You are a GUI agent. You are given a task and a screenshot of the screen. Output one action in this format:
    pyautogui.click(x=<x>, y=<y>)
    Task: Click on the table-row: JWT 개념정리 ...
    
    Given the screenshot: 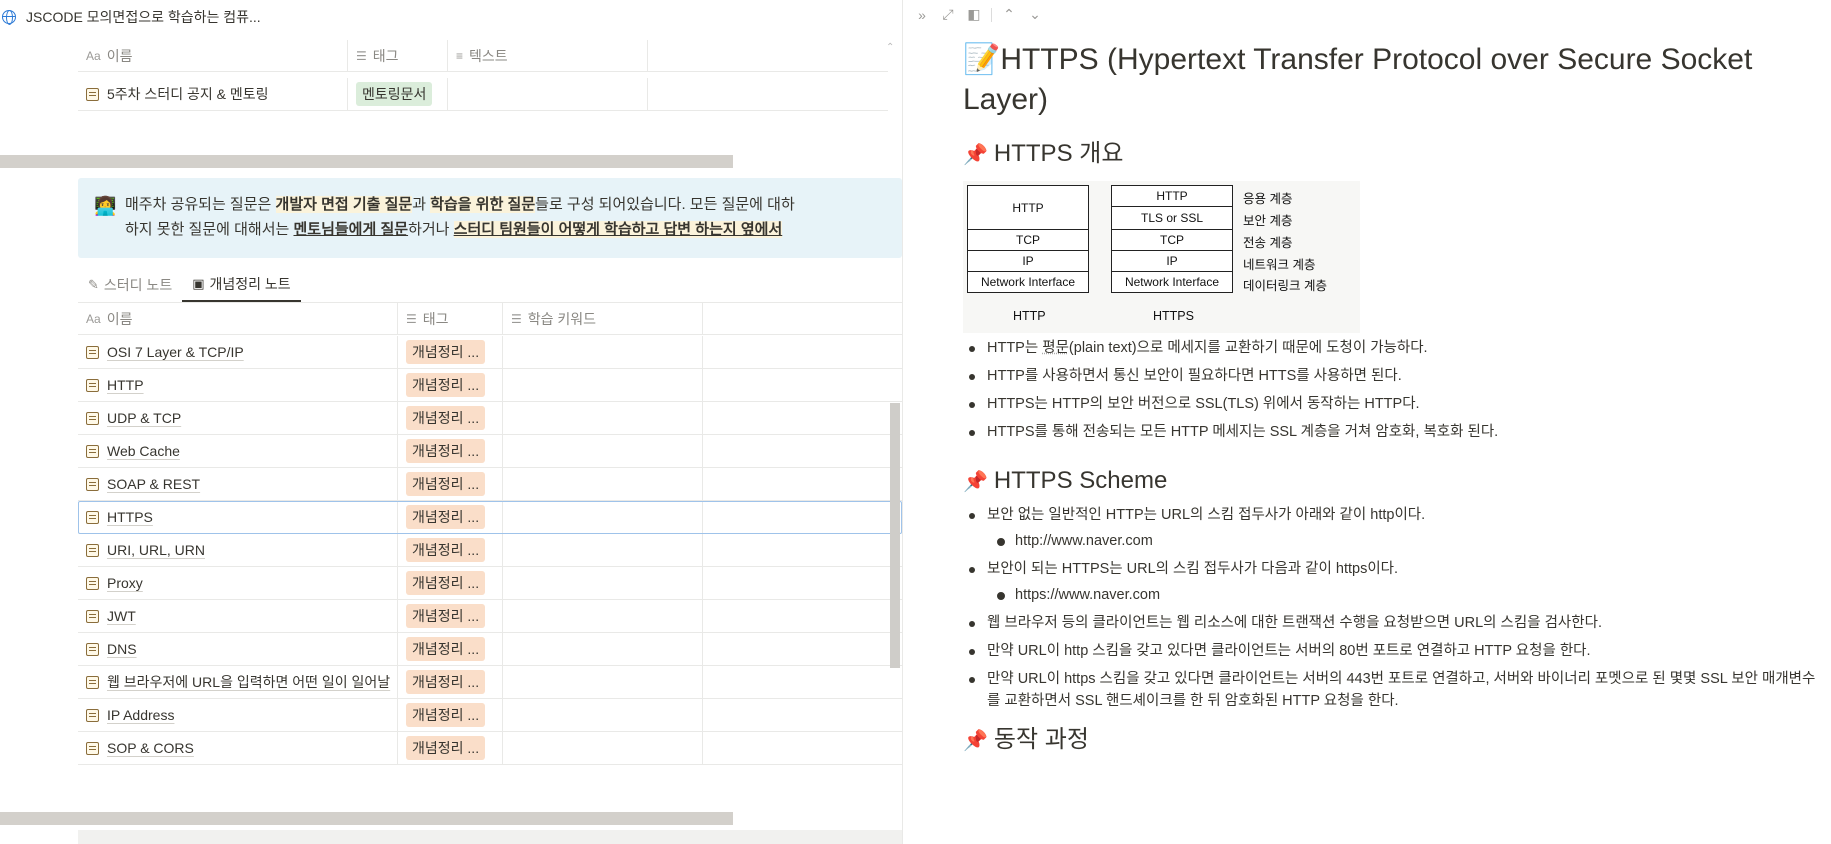 What is the action you would take?
    pyautogui.click(x=490, y=616)
    